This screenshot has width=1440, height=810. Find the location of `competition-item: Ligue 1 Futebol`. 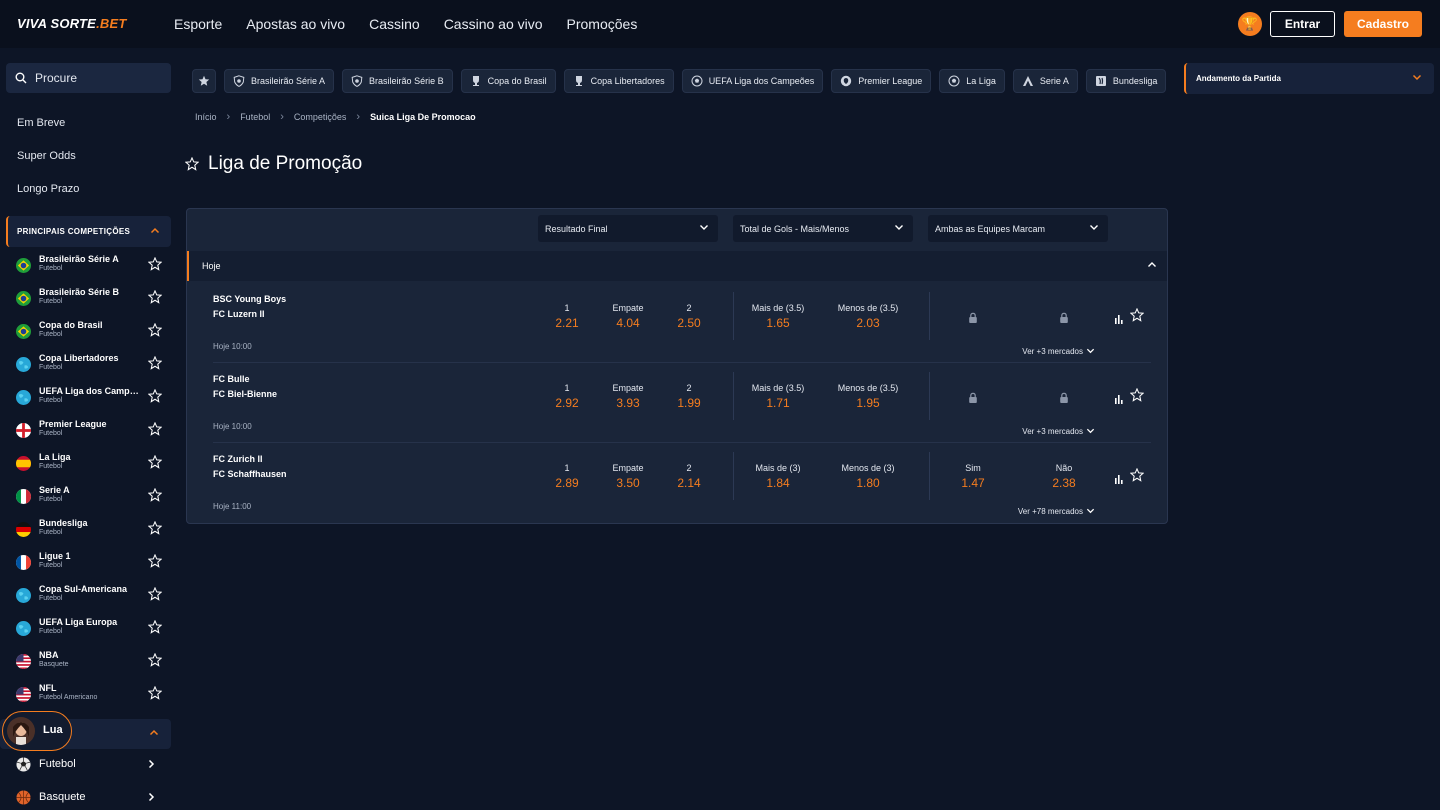

competition-item: Ligue 1 Futebol is located at coordinates (91, 563).